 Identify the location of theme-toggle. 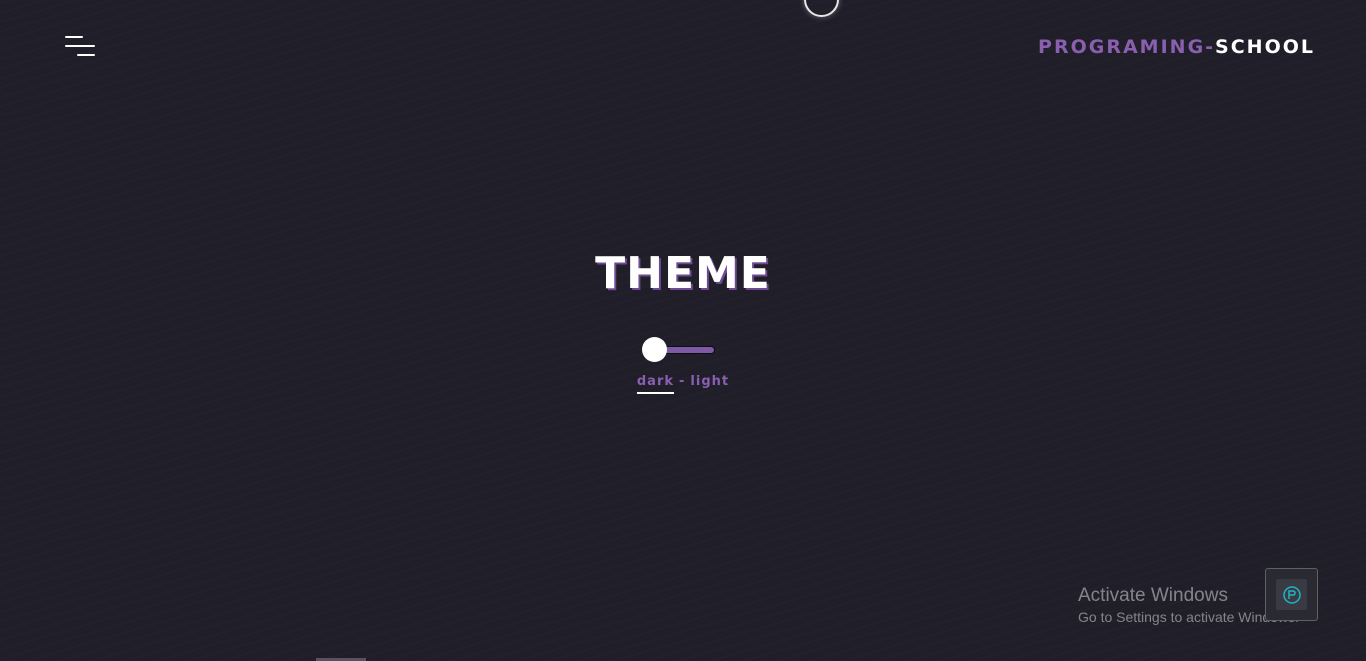
(678, 350).